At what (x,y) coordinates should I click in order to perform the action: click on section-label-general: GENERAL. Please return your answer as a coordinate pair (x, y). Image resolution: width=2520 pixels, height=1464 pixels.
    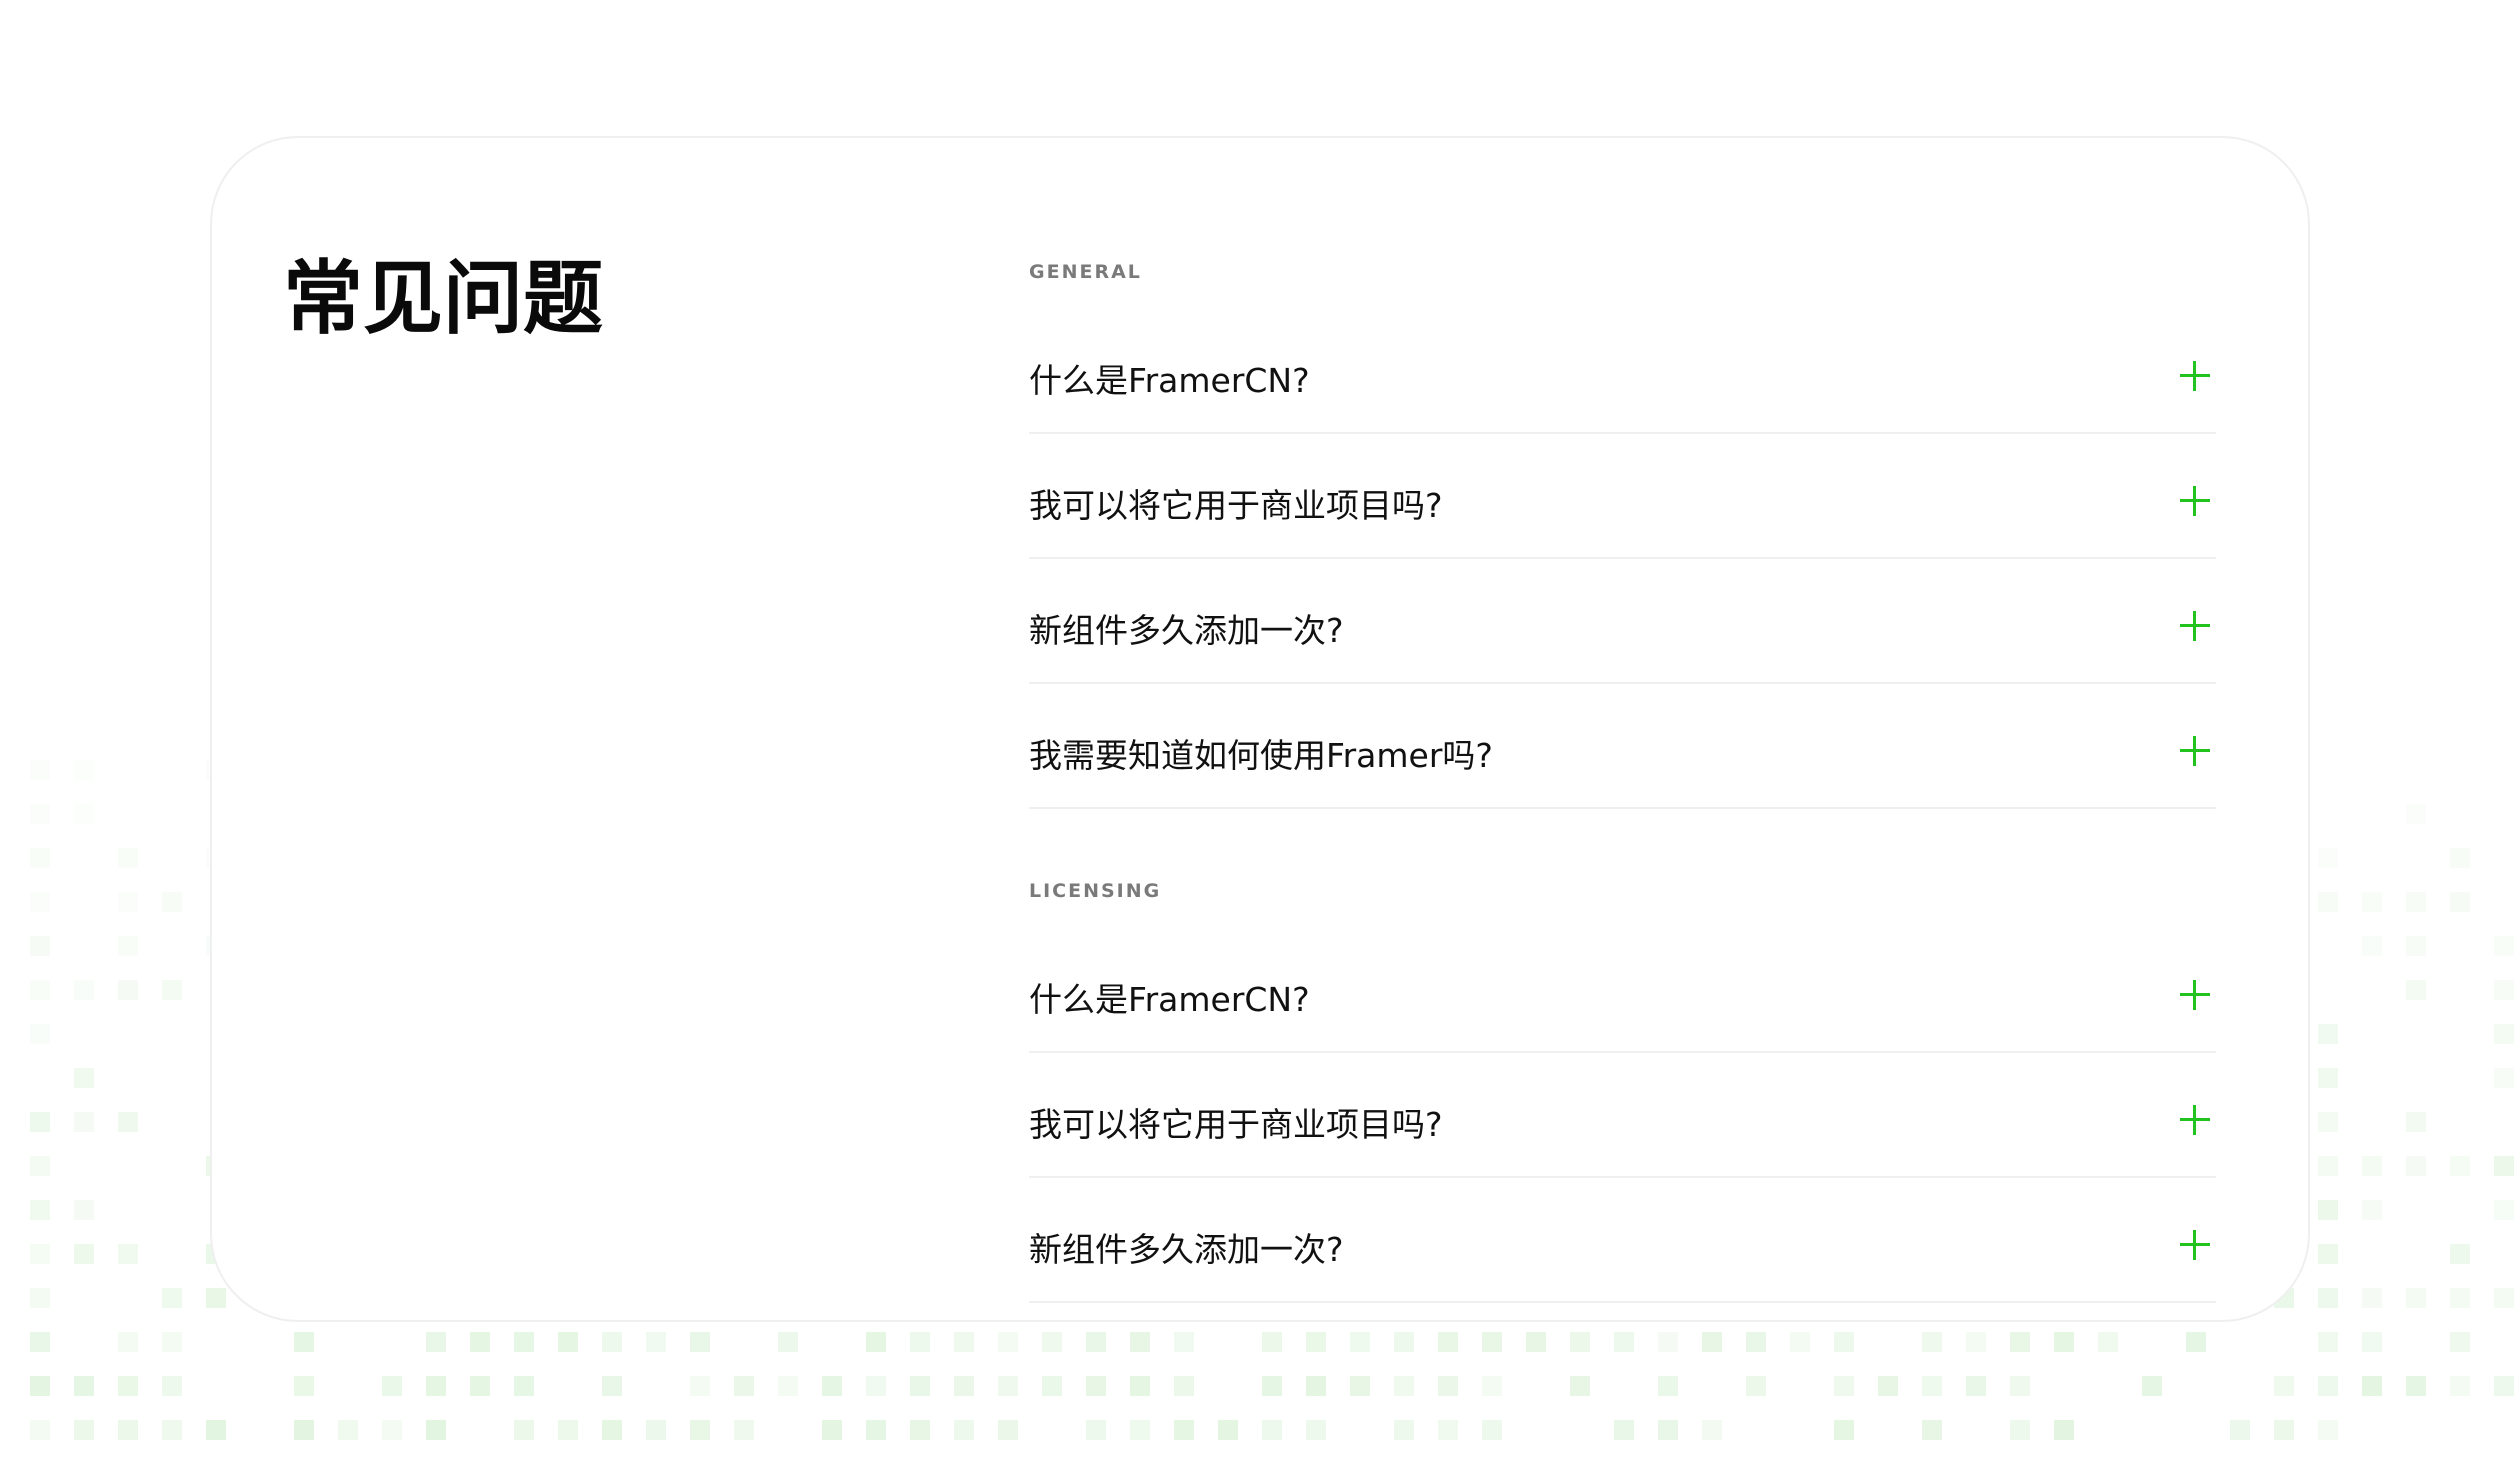
    Looking at the image, I should click on (1085, 272).